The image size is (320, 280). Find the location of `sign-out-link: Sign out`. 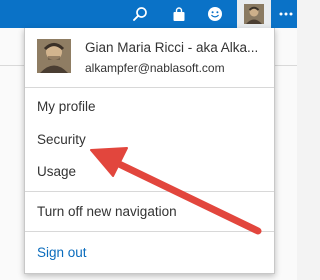

sign-out-link: Sign out is located at coordinates (62, 252).